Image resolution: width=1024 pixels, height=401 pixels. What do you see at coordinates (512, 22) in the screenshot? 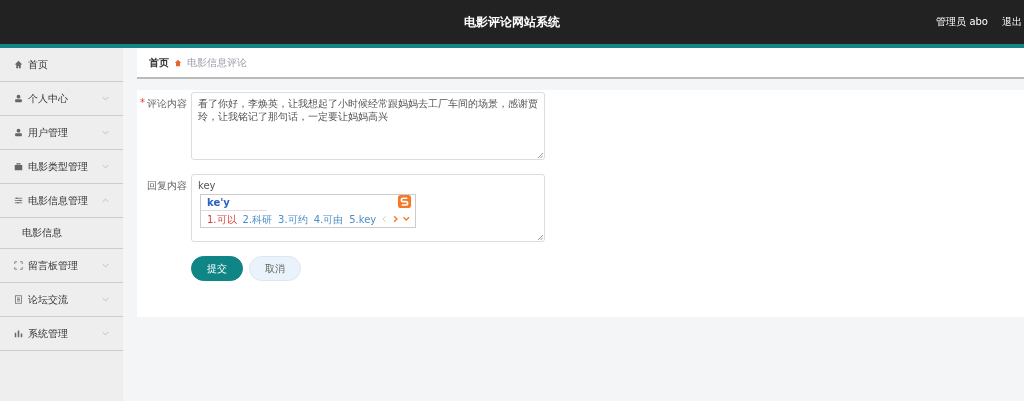
I see `app-title: 电影评论网站系统` at bounding box center [512, 22].